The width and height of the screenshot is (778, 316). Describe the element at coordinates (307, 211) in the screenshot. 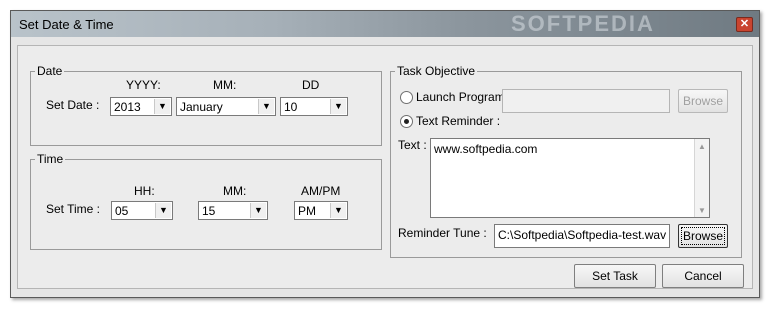

I see `ampm-value: PM` at that location.